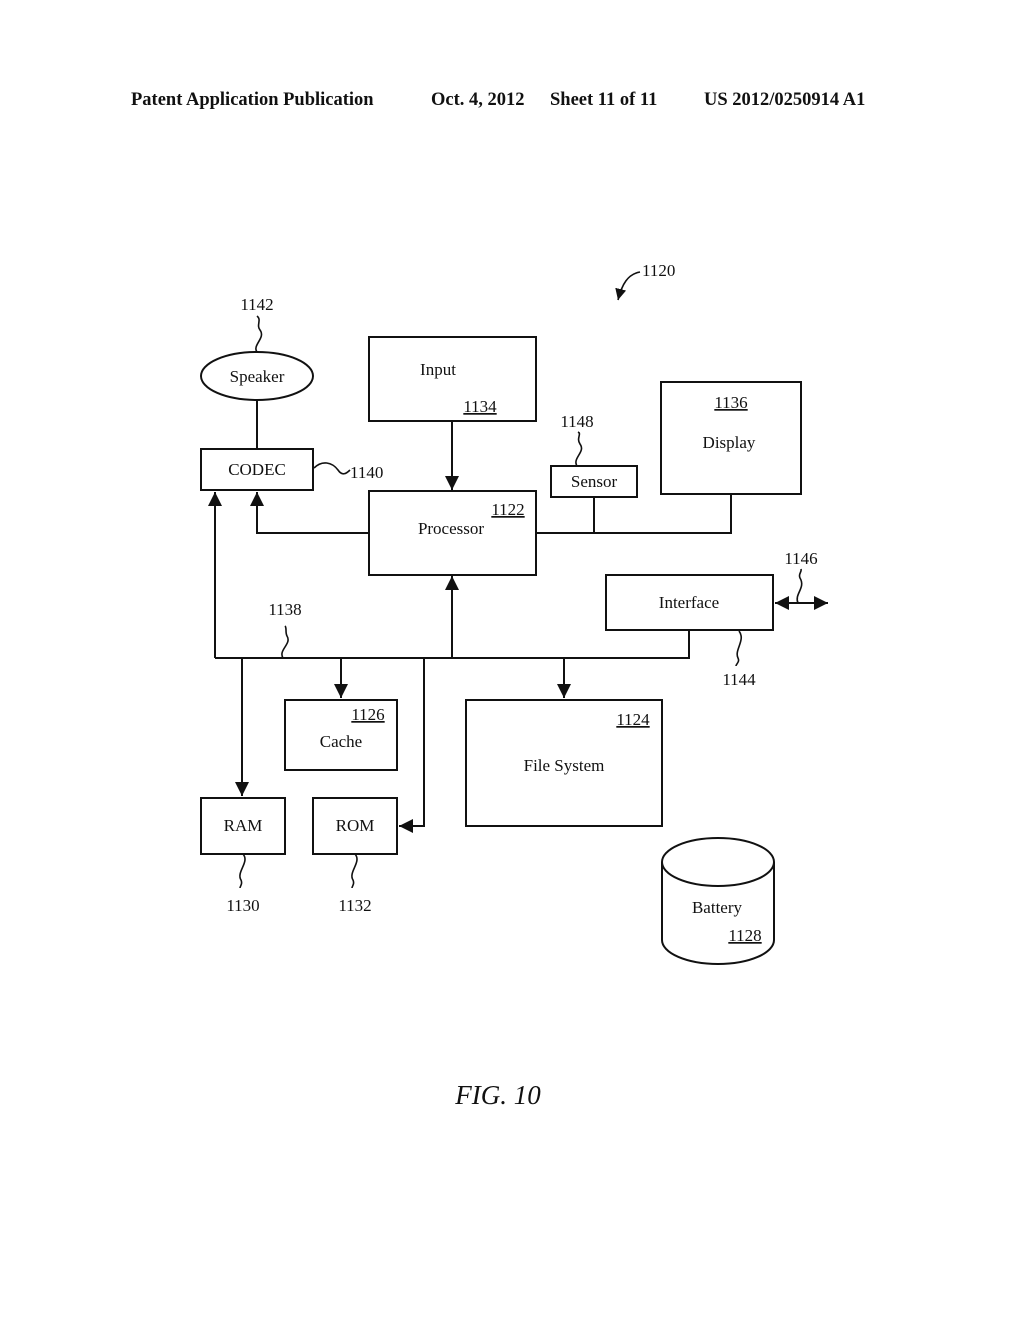 The height and width of the screenshot is (1320, 1024). Describe the element at coordinates (257, 469) in the screenshot. I see `codec-label: CODEC` at that location.